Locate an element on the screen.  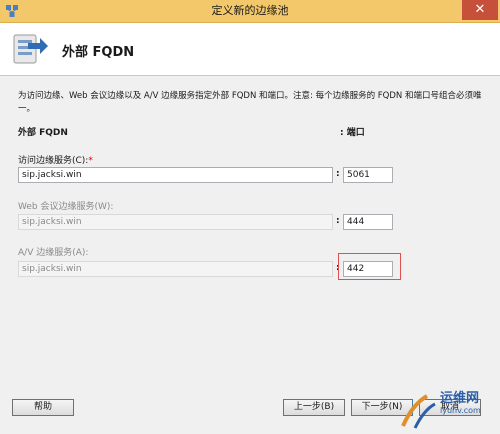
close-button: ✕ is located at coordinates (480, 10).